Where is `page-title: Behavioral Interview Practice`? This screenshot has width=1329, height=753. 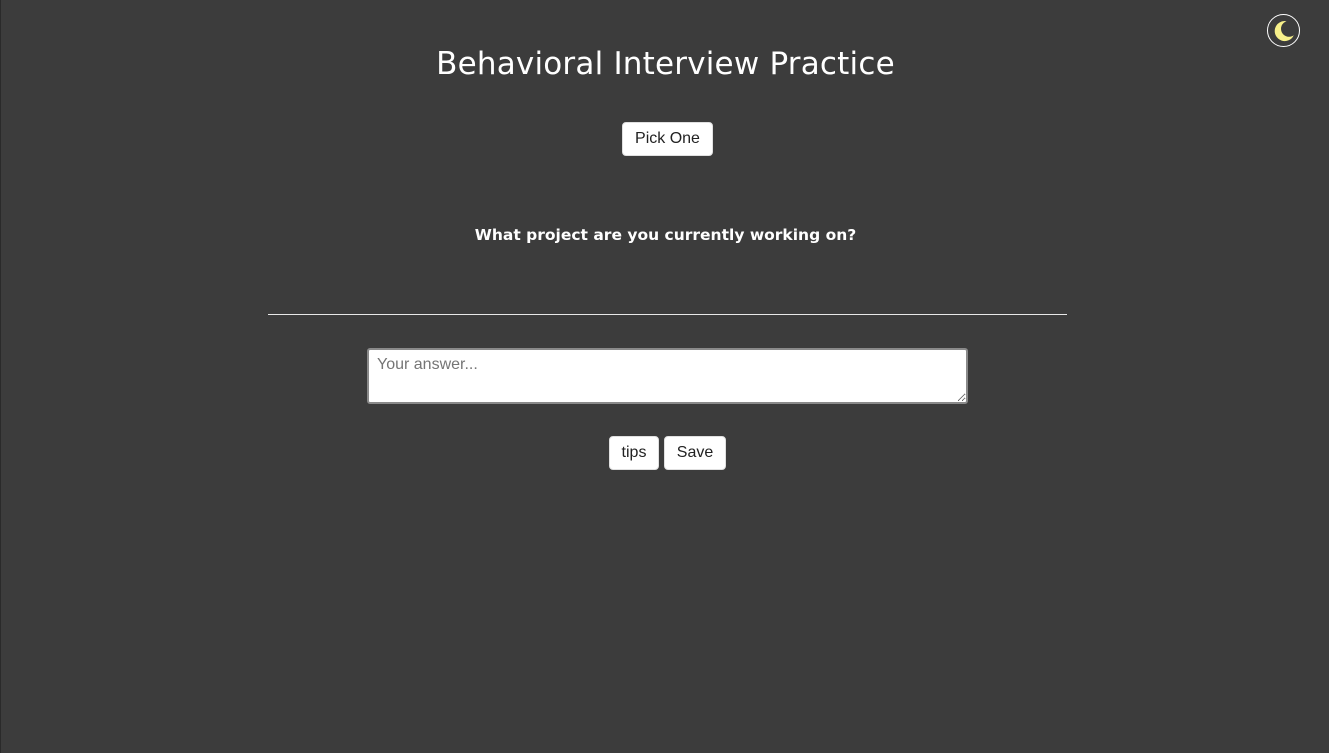
page-title: Behavioral Interview Practice is located at coordinates (665, 64).